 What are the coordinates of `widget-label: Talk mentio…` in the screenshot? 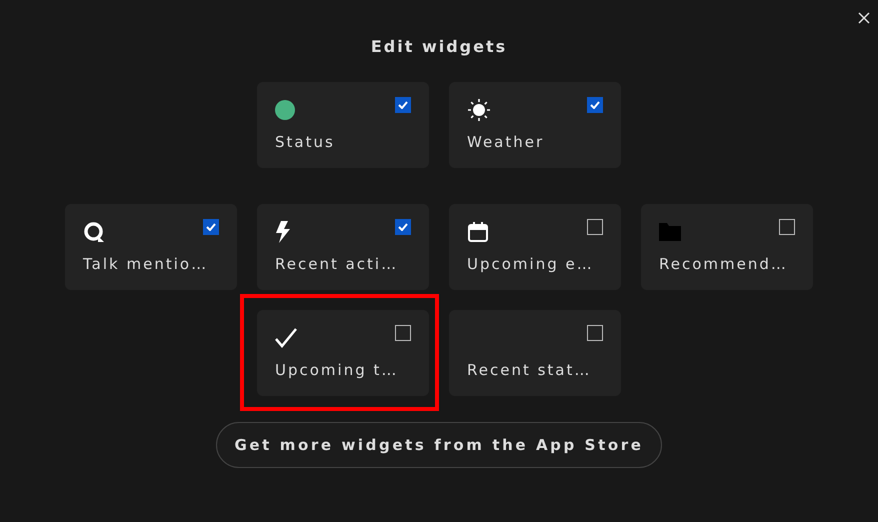 It's located at (146, 264).